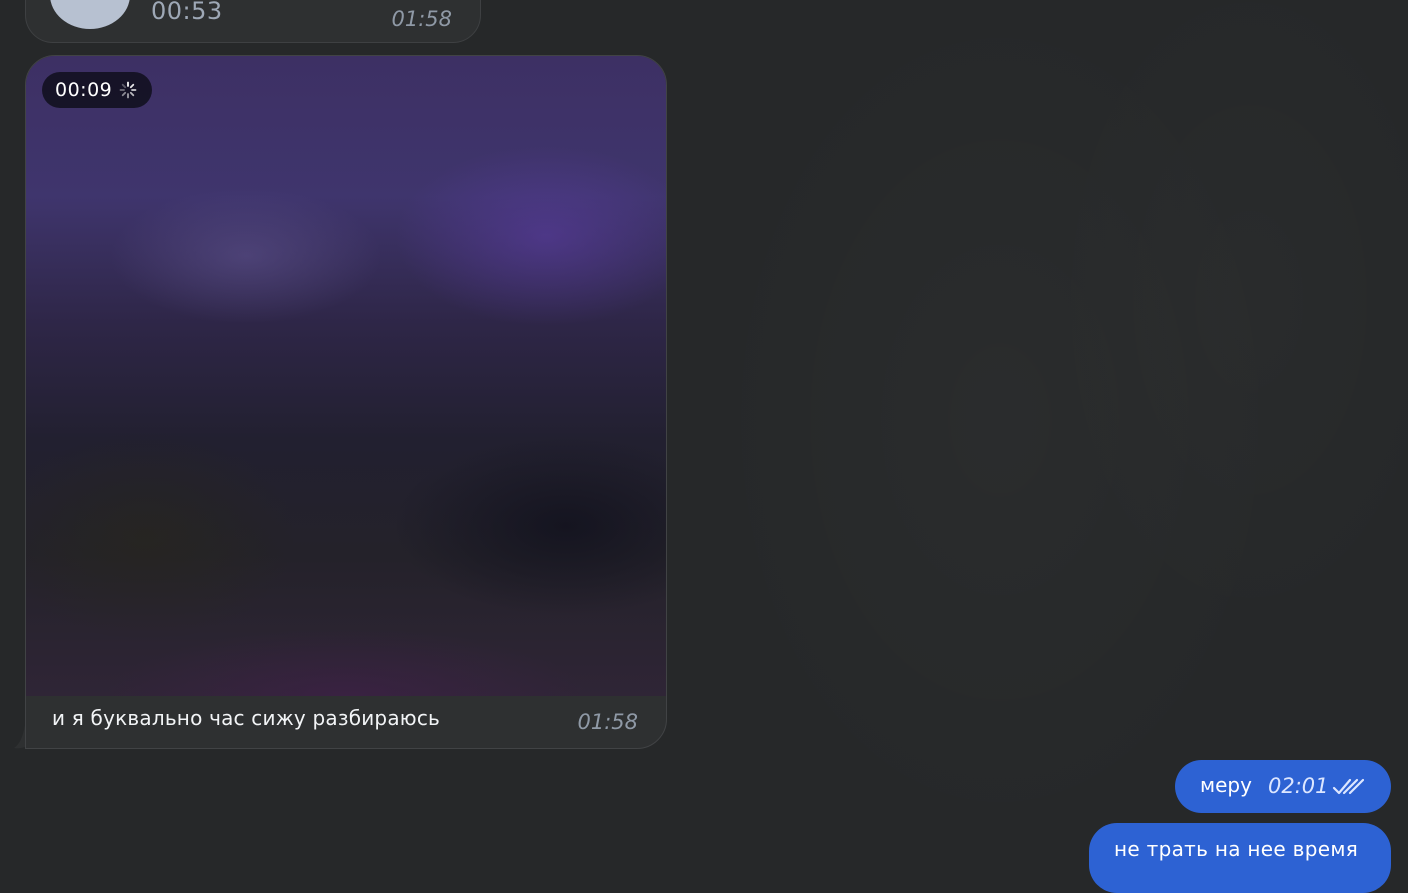  What do you see at coordinates (1348, 786) in the screenshot?
I see `double-check-icon` at bounding box center [1348, 786].